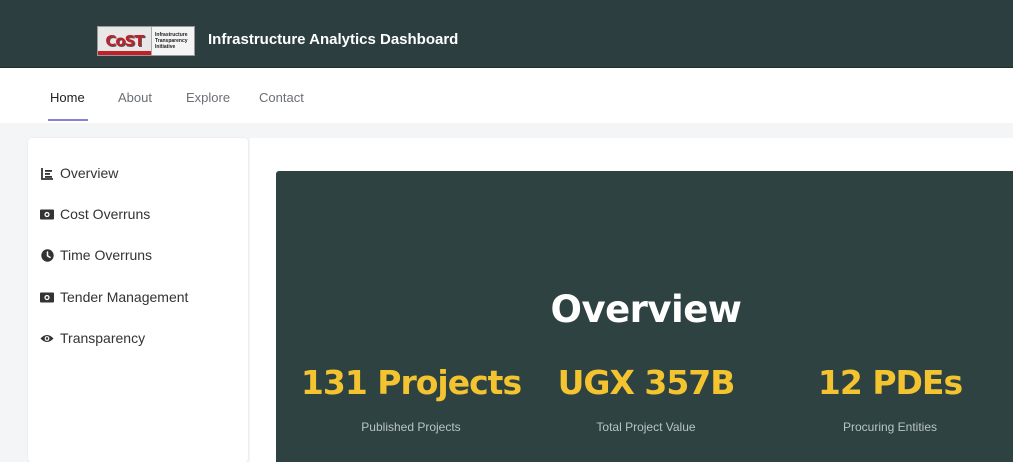 The image size is (1013, 462). Describe the element at coordinates (125, 41) in the screenshot. I see `logo-mark: CoST` at that location.